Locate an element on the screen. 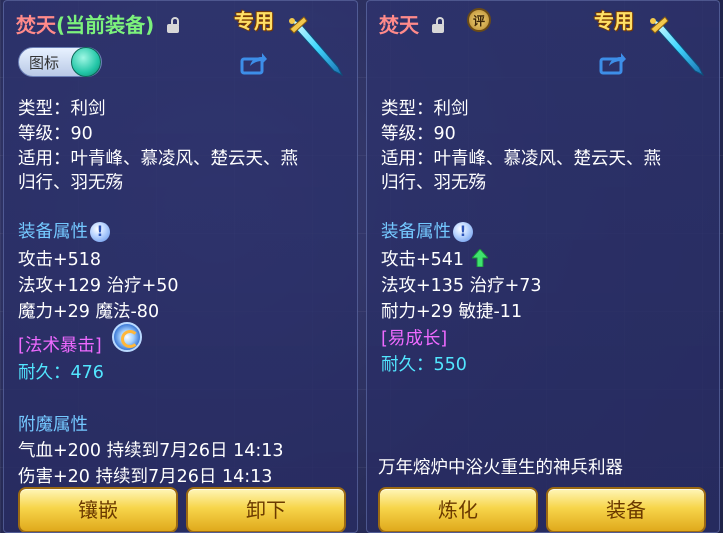 This screenshot has height=533, width=723. skill-icon is located at coordinates (127, 337).